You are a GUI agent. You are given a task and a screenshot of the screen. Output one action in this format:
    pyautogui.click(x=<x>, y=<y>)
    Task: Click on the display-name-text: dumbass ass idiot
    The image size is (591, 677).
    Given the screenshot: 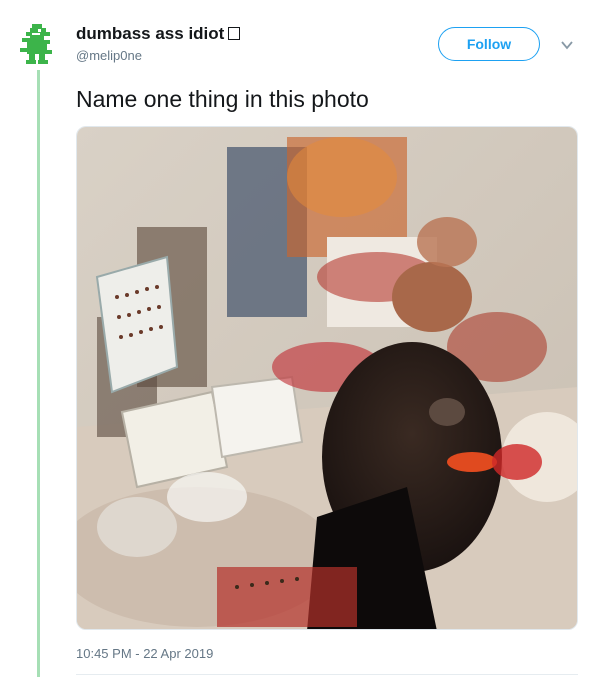 What is the action you would take?
    pyautogui.click(x=150, y=33)
    